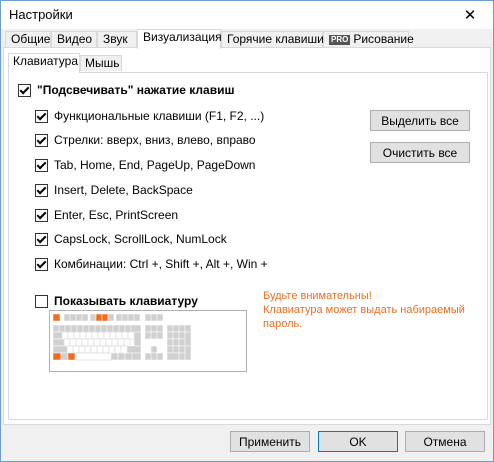 The image size is (494, 462). I want to click on warning-line: Будьте внимательны!, so click(317, 296).